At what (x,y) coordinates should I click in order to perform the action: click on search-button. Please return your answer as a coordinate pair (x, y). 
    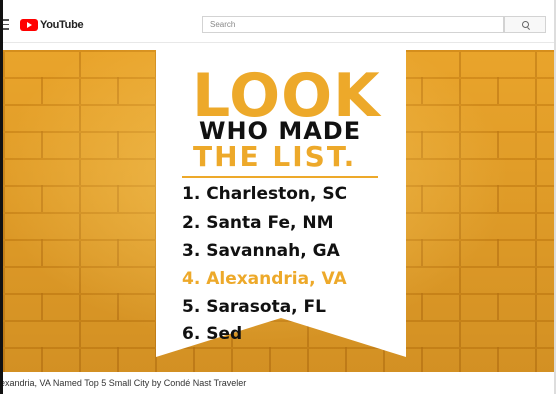
    Looking at the image, I should click on (525, 24).